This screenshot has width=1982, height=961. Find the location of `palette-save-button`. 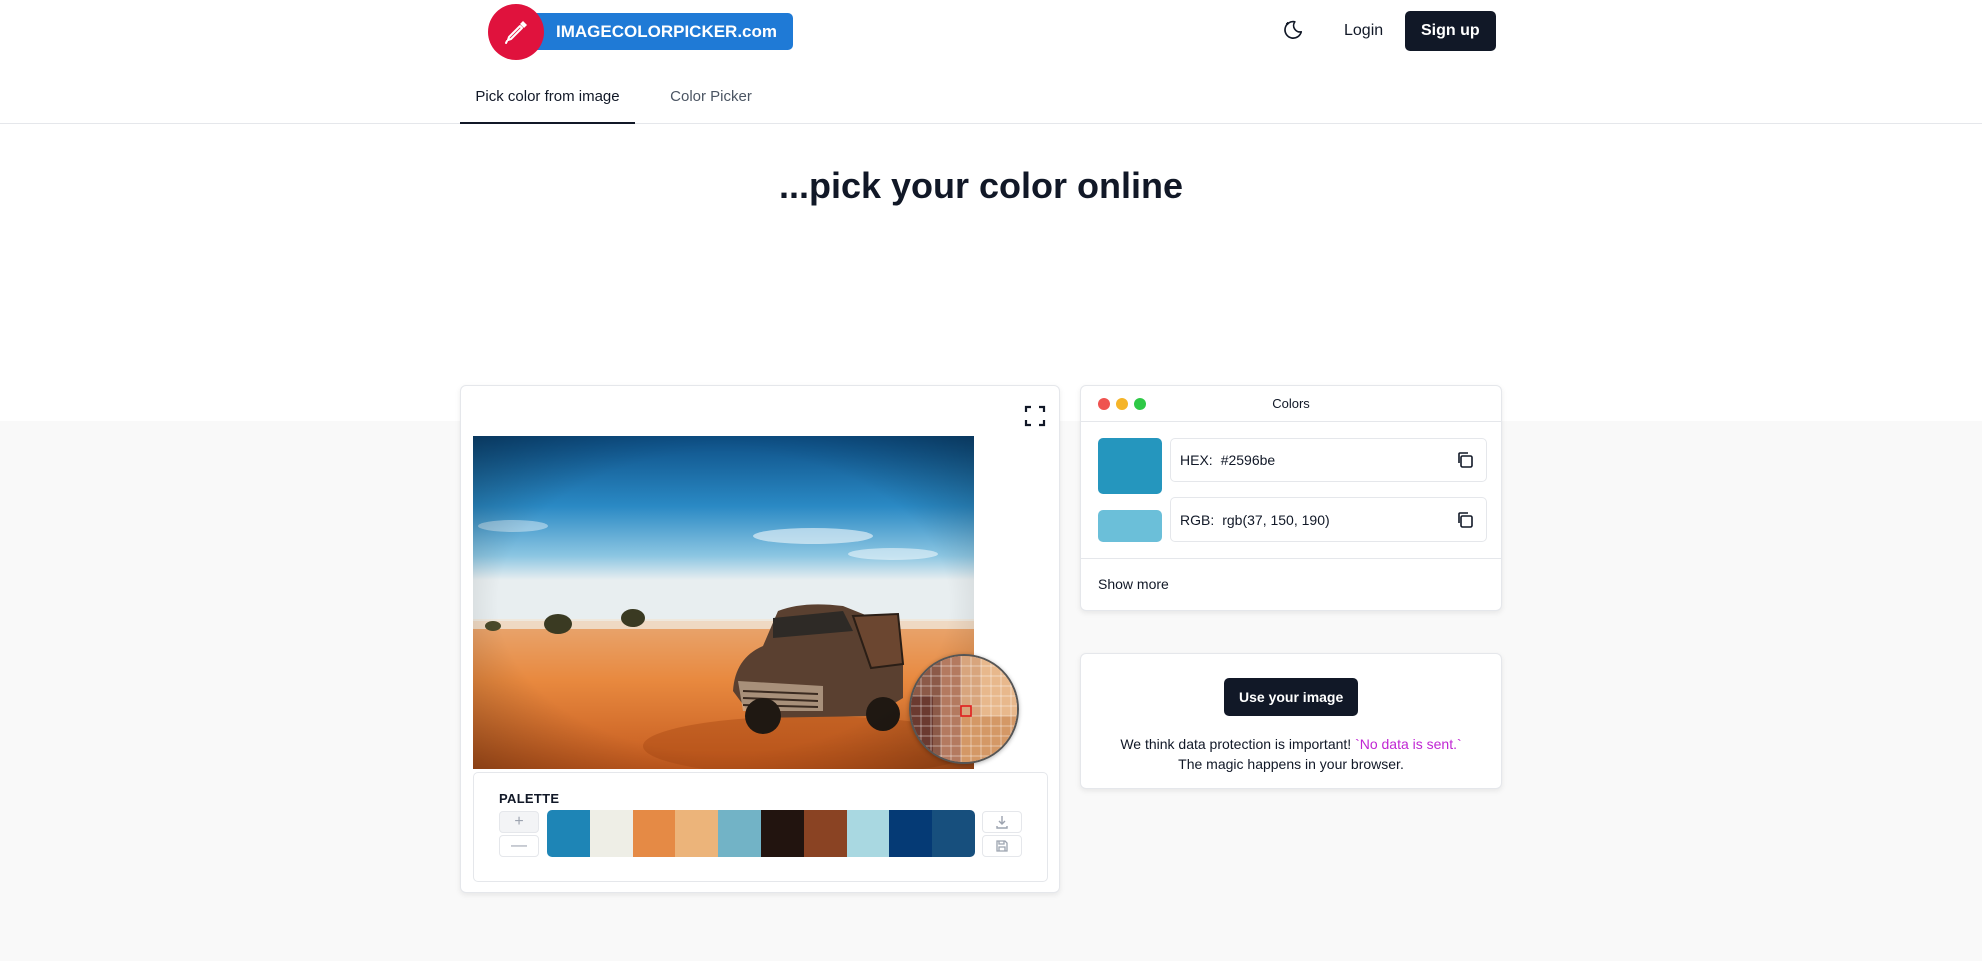

palette-save-button is located at coordinates (1002, 846).